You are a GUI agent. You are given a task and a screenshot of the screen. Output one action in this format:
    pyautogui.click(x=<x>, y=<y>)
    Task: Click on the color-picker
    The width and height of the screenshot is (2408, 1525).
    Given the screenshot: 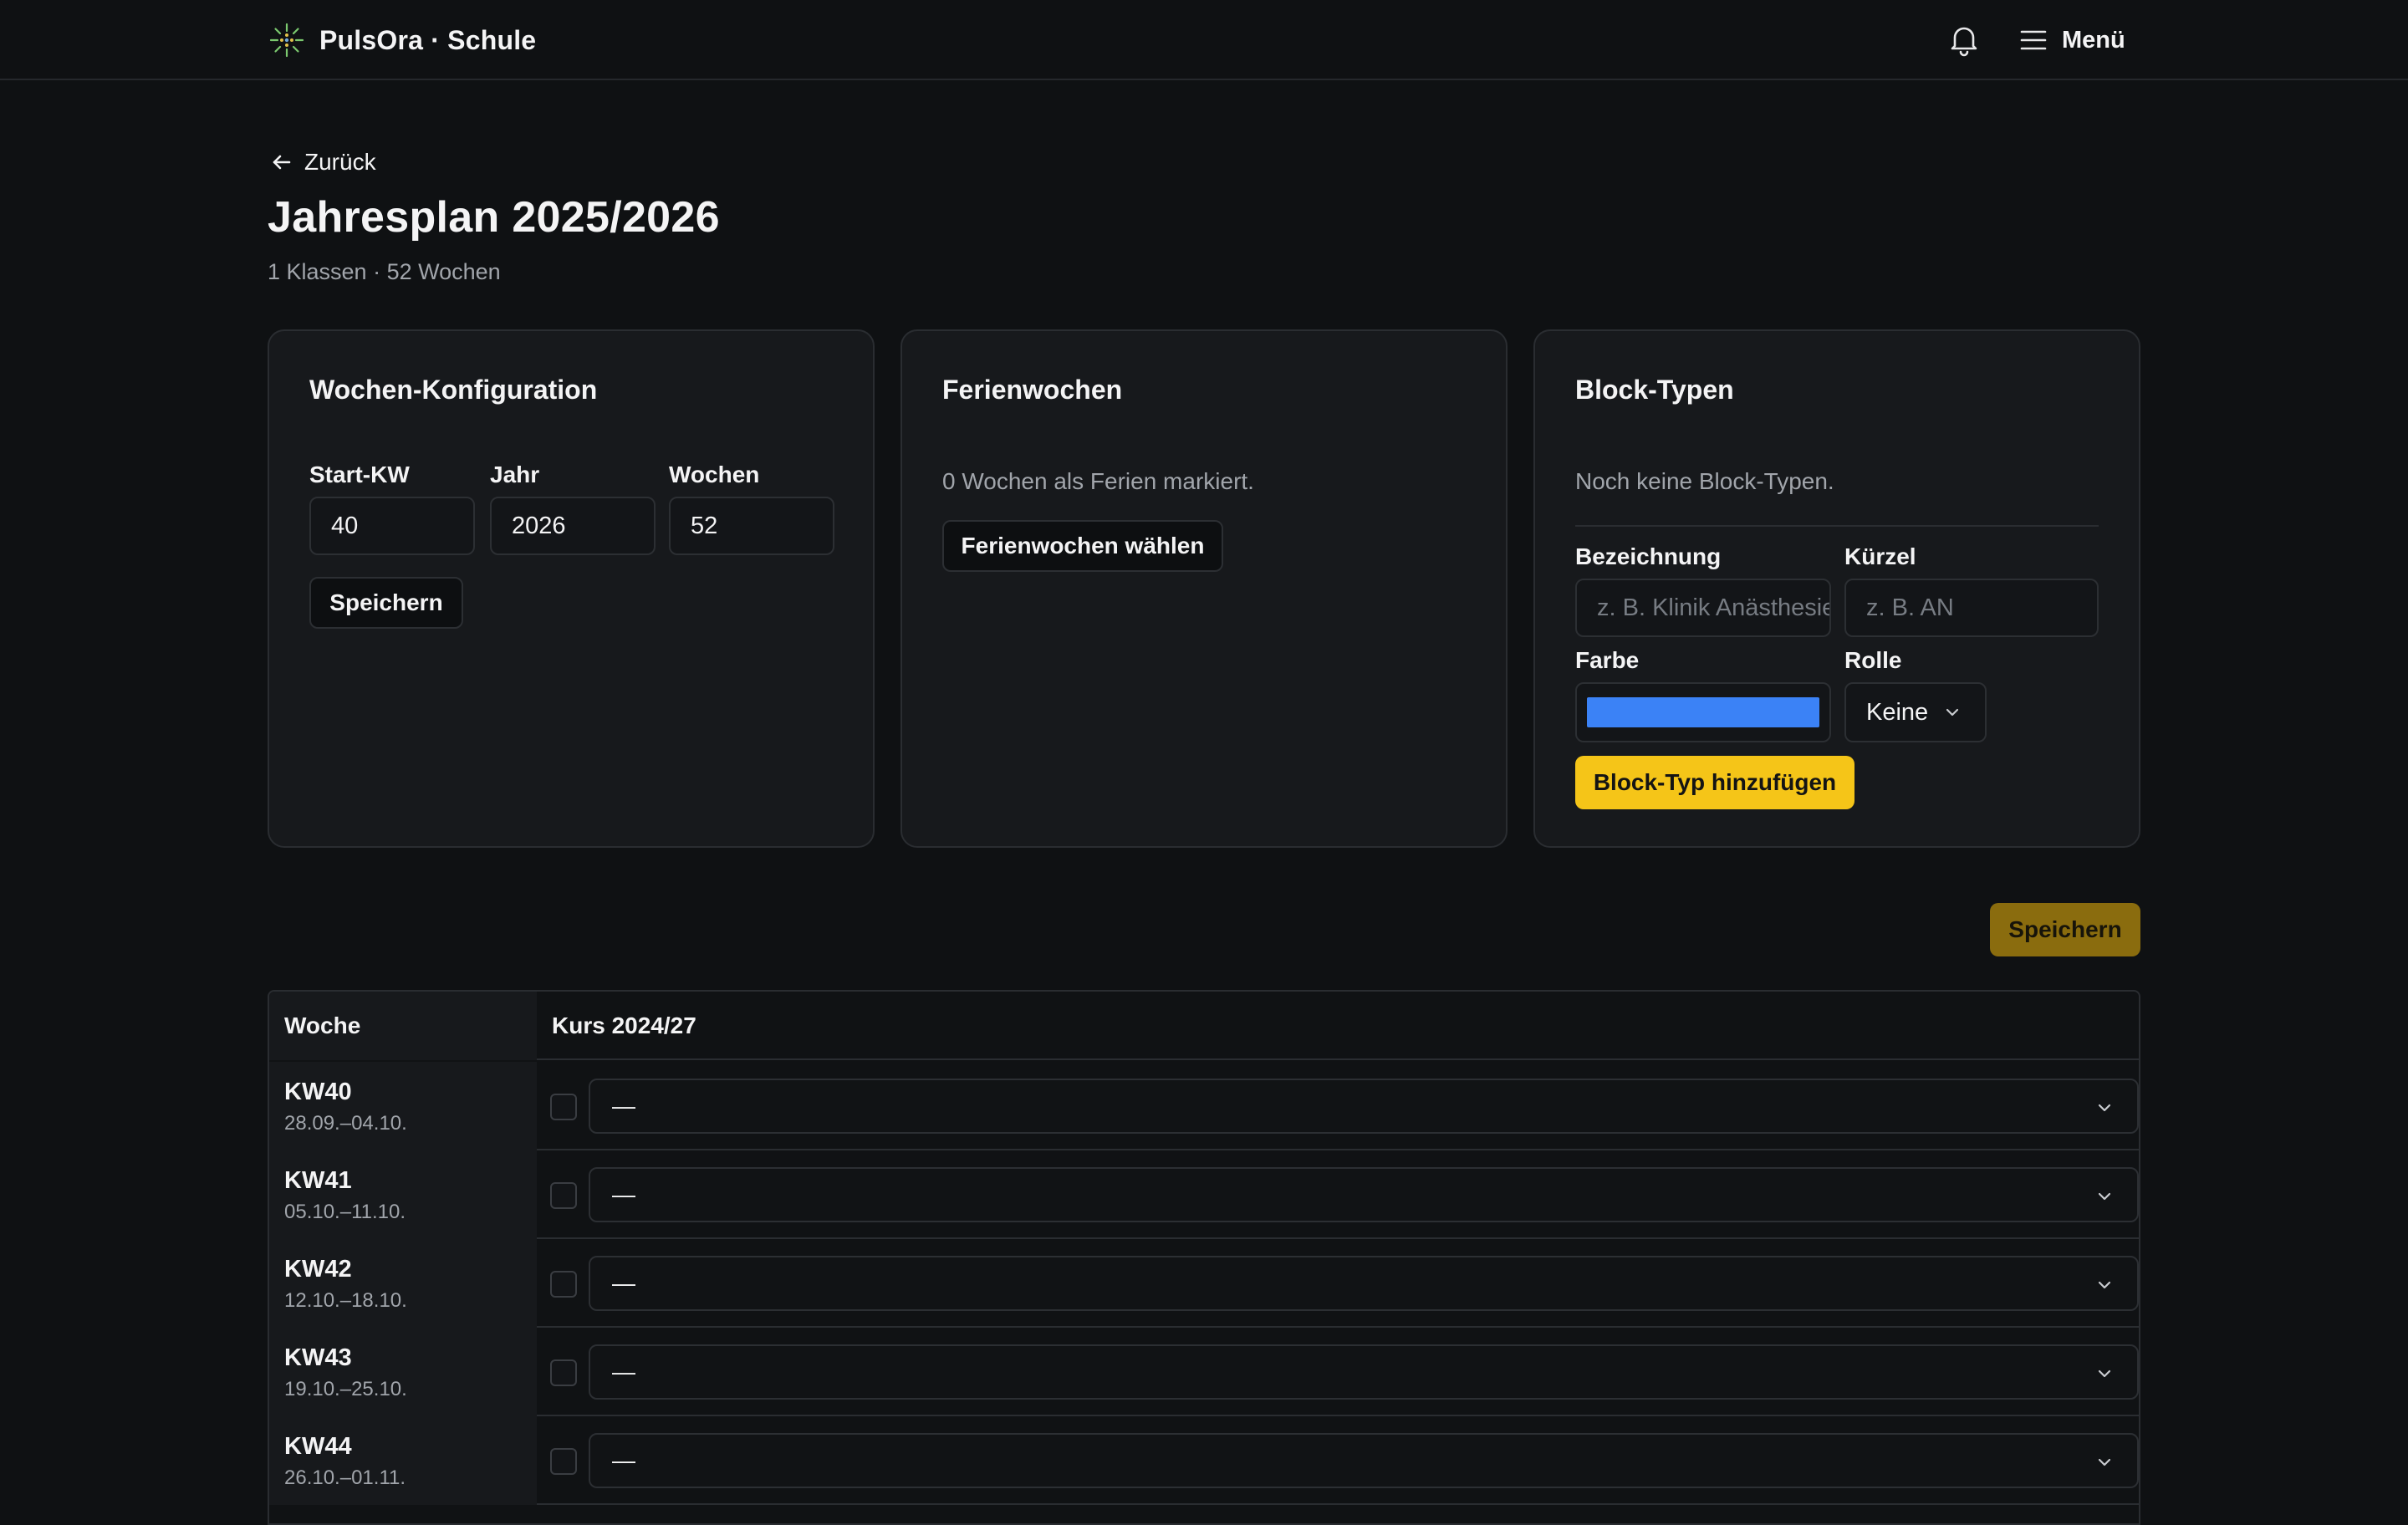 What is the action you would take?
    pyautogui.click(x=1703, y=712)
    